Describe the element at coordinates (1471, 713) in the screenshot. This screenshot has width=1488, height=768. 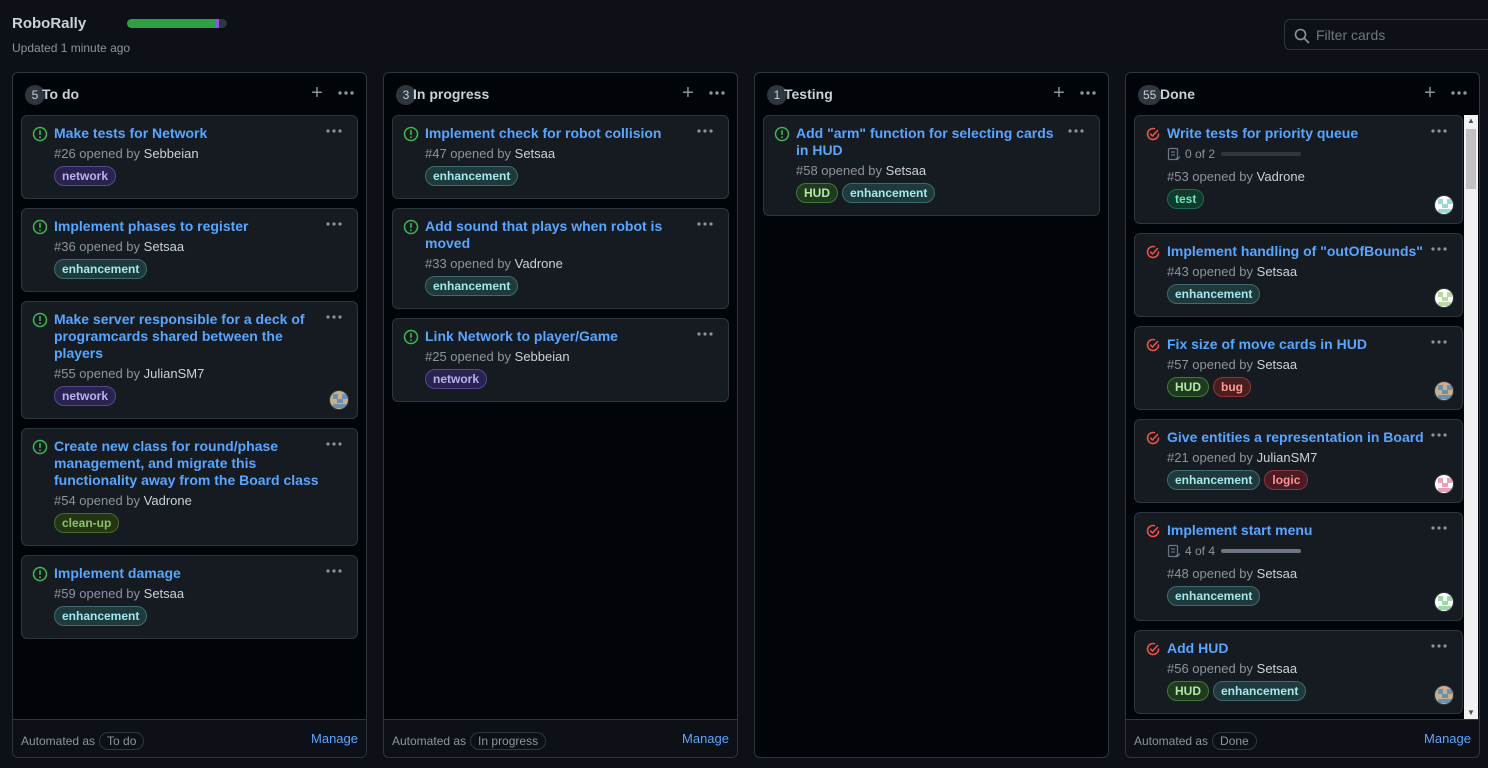
I see `scroll-down-arrow-icon: ▼` at that location.